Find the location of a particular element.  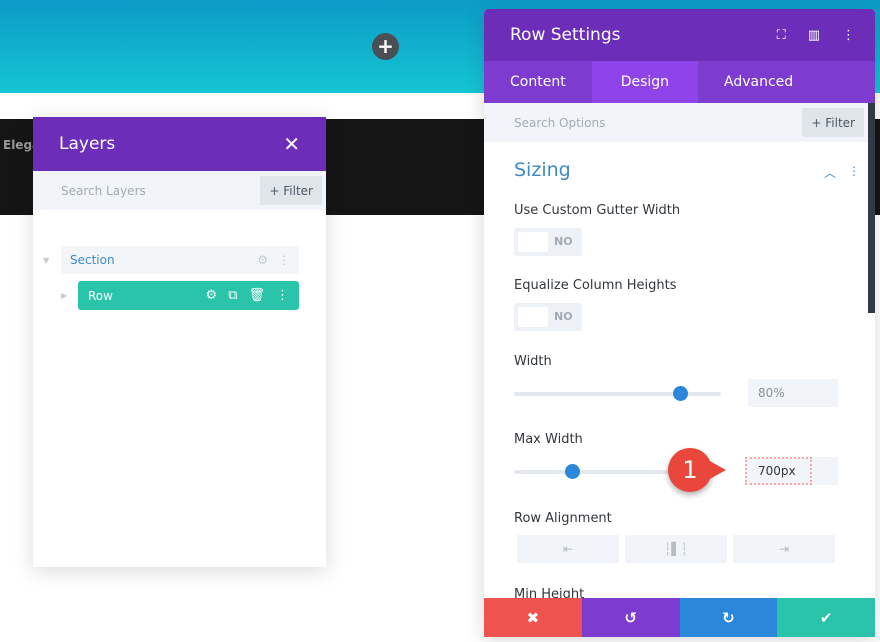

trash-icon: 🗑 is located at coordinates (256, 295).